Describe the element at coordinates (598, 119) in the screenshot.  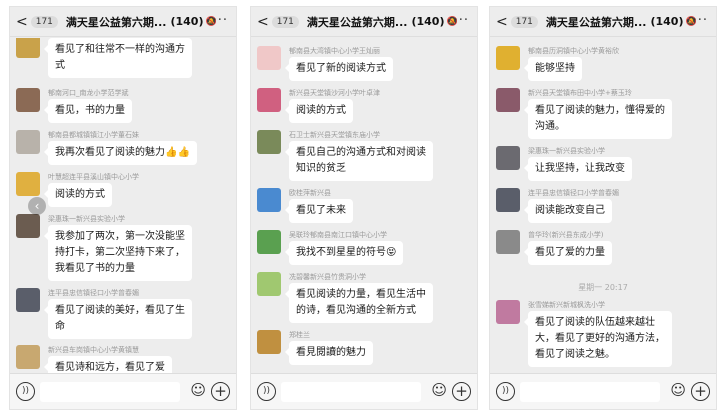
I see `message-bubble: 看见了阅读的魅力，懂得爱的 沟通。` at that location.